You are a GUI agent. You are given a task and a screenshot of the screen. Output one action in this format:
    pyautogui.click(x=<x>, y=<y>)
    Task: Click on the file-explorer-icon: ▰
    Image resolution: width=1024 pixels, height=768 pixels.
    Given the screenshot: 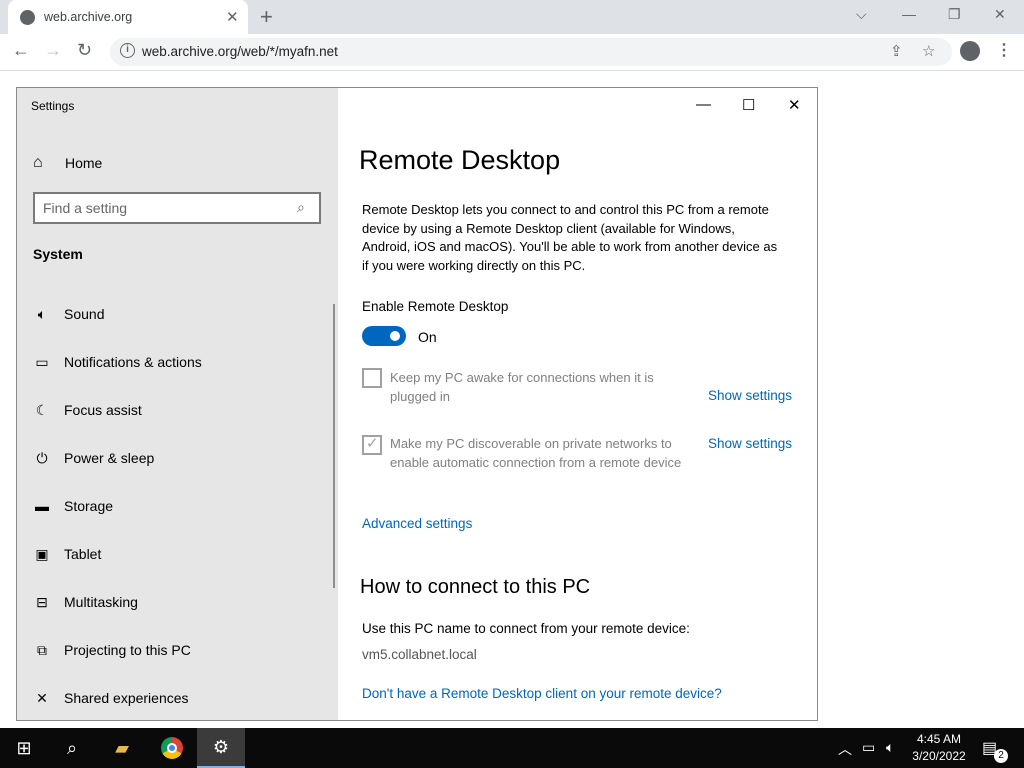 What is the action you would take?
    pyautogui.click(x=122, y=748)
    